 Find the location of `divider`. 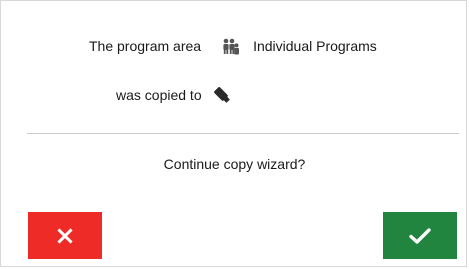

divider is located at coordinates (243, 133).